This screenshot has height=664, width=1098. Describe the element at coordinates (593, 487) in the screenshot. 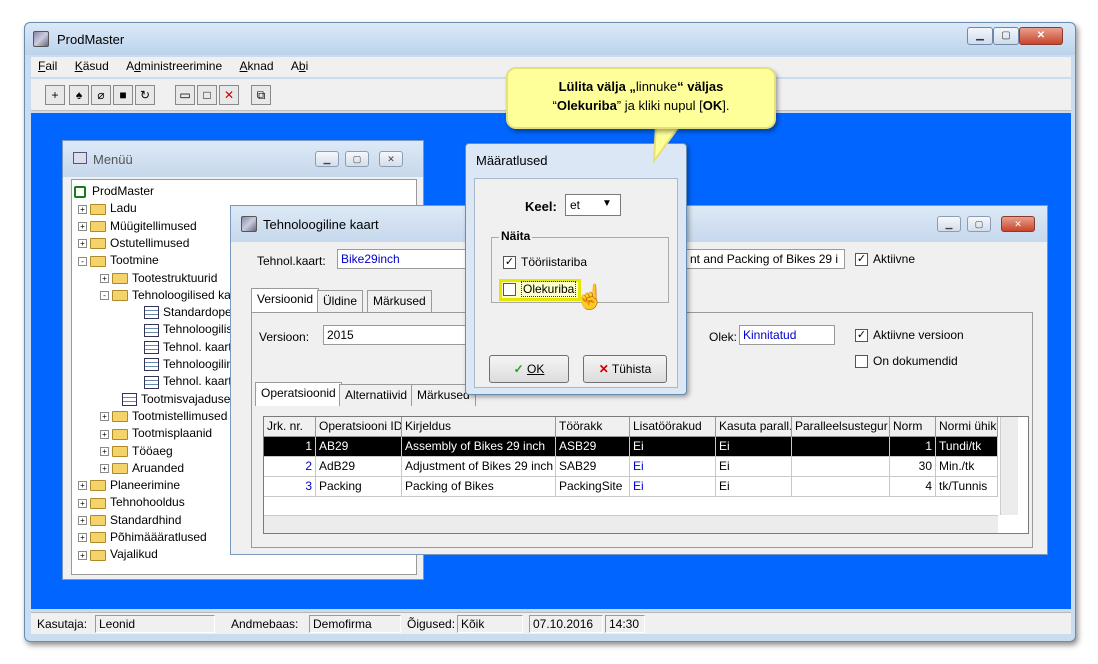

I see `table-cell: PackingSite` at that location.